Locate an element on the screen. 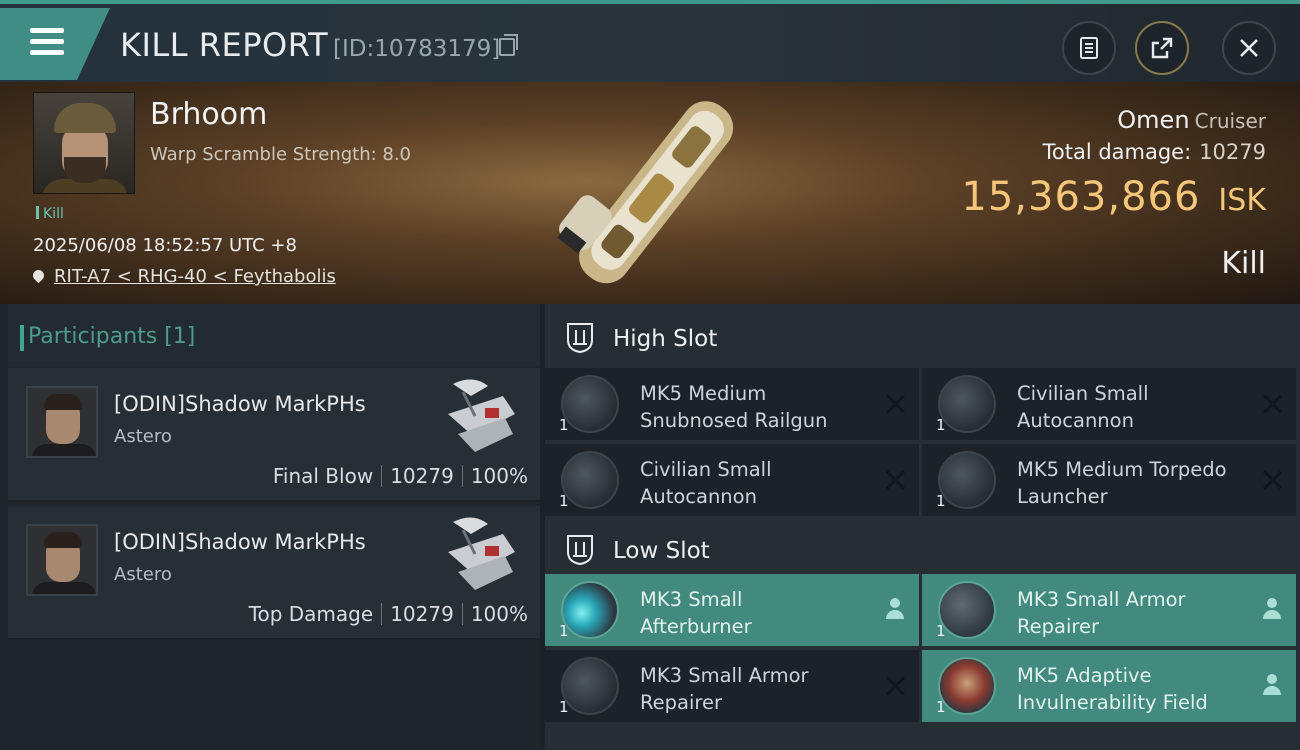  module-name: MK3 Small Afterburner is located at coordinates (762, 613).